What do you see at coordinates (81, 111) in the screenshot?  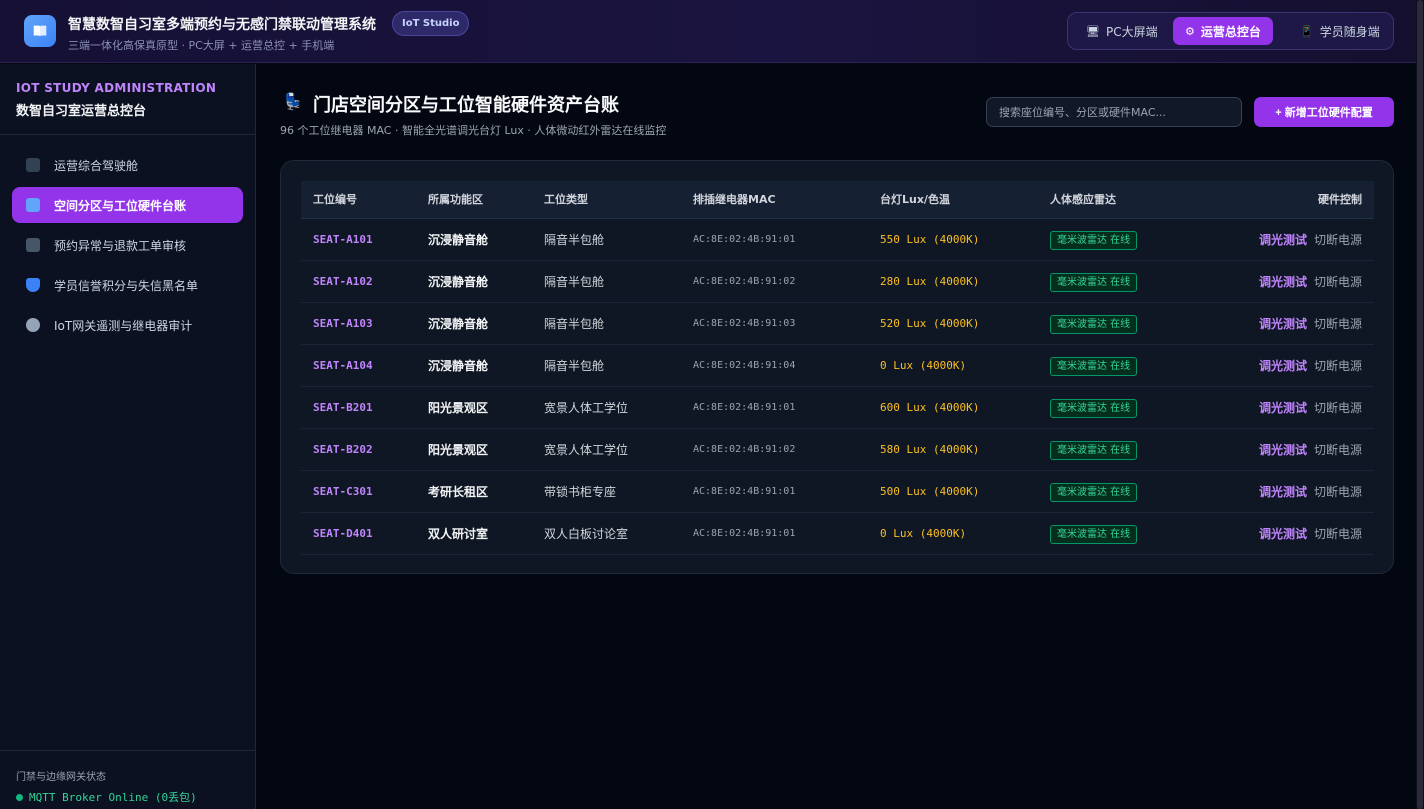 I see `sidebar-title-zh: 数智自习室运营总控台` at bounding box center [81, 111].